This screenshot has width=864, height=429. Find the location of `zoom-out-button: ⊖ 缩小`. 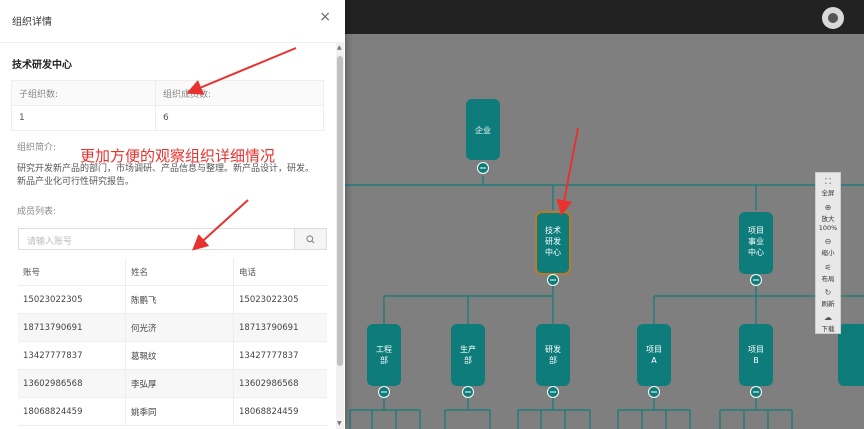

zoom-out-button: ⊖ 缩小 is located at coordinates (828, 247).